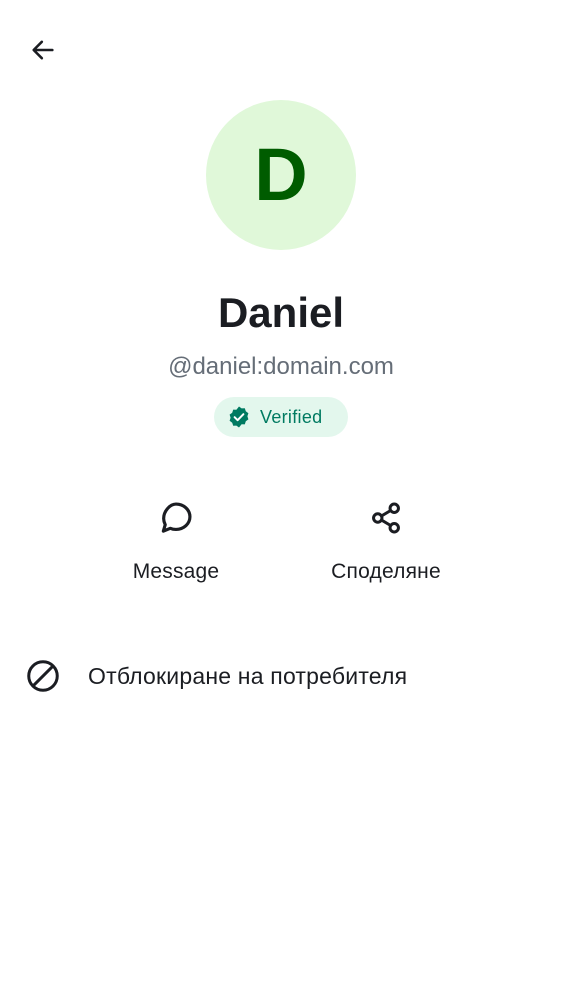 The width and height of the screenshot is (562, 1000). I want to click on unblock-user-label: Отблокиране на потребителя, so click(248, 675).